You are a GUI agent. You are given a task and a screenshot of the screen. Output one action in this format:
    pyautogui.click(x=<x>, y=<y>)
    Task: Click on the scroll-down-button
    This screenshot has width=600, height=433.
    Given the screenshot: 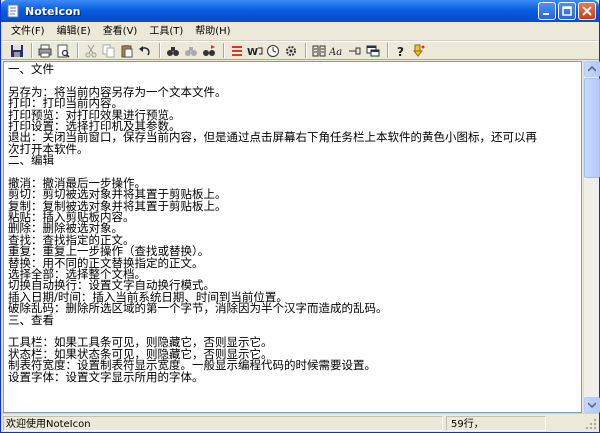 What is the action you would take?
    pyautogui.click(x=592, y=405)
    